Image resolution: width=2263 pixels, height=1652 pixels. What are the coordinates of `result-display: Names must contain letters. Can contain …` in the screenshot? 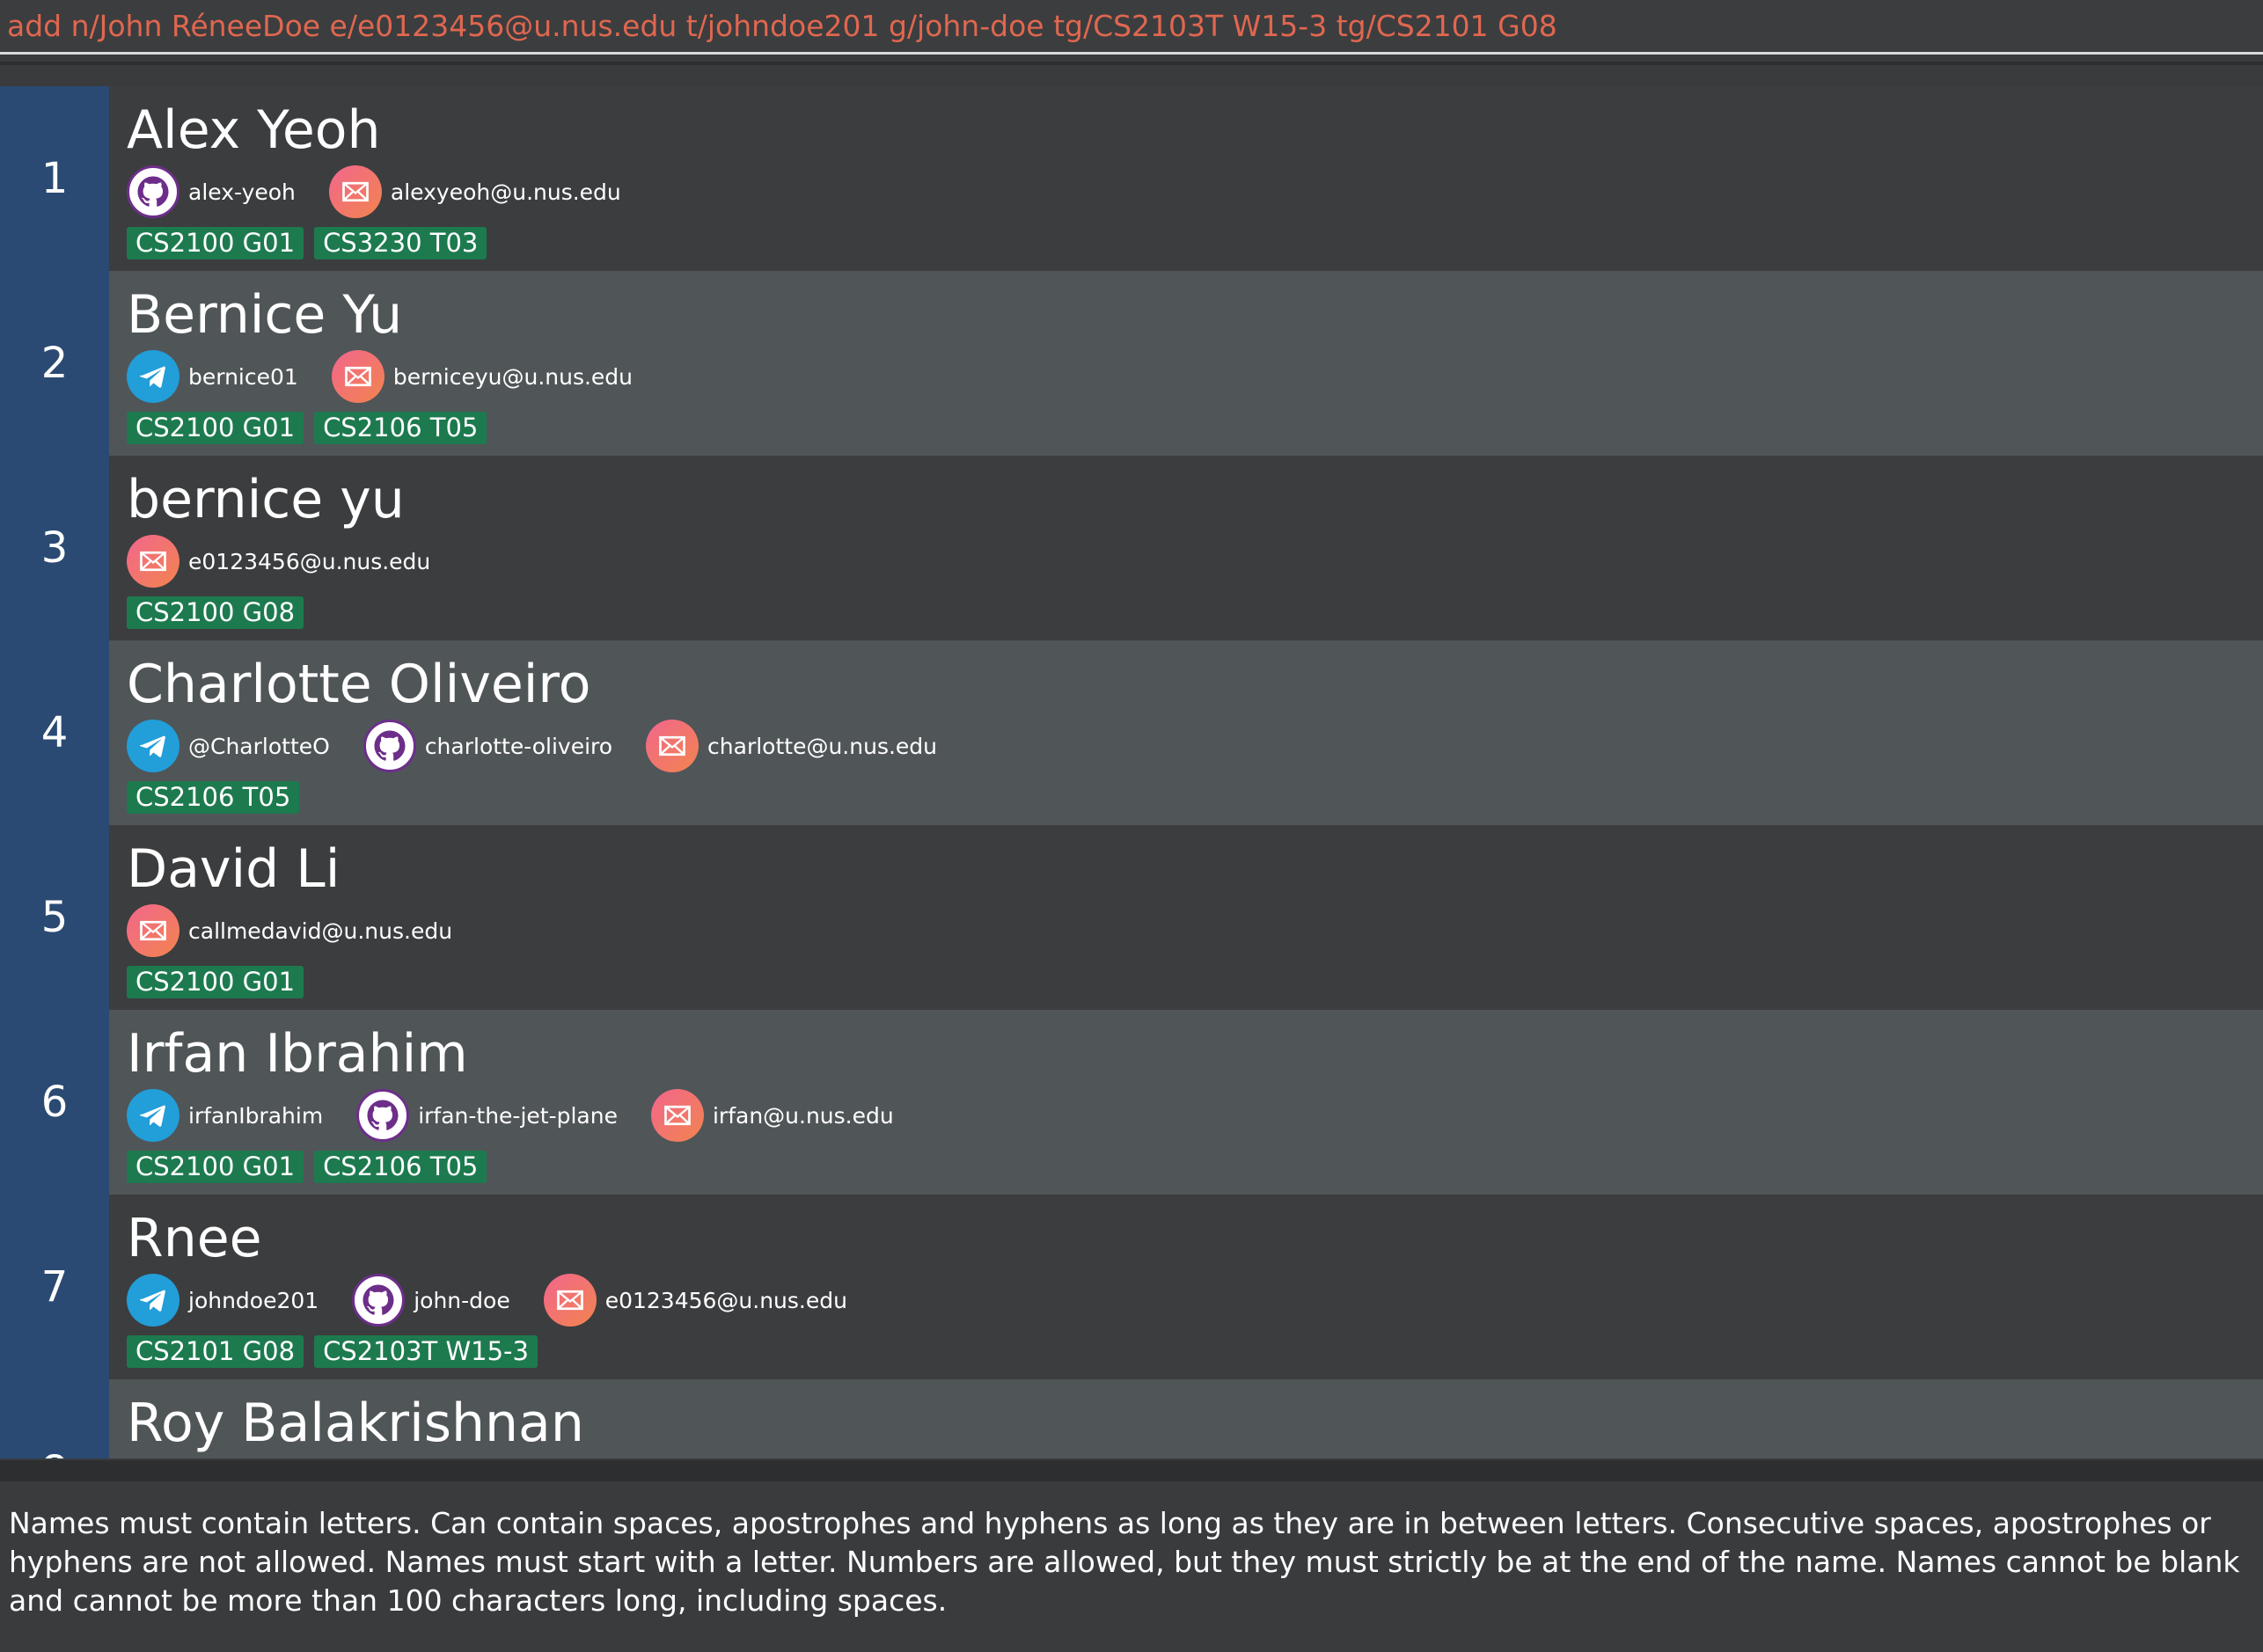 It's located at (1131, 1566).